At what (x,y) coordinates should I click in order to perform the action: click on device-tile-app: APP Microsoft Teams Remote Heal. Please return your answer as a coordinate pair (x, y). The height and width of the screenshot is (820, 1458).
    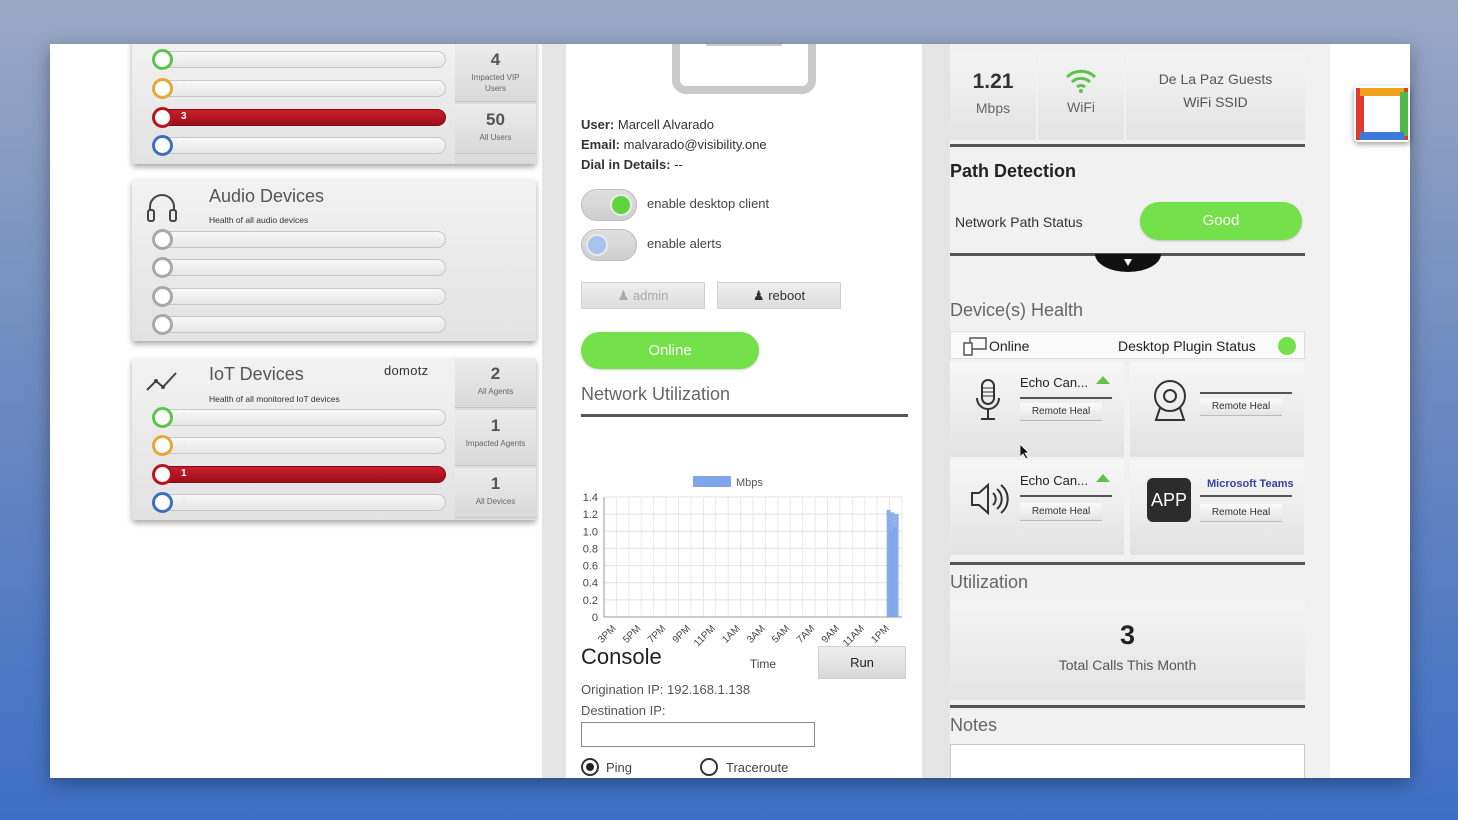
    Looking at the image, I should click on (1217, 507).